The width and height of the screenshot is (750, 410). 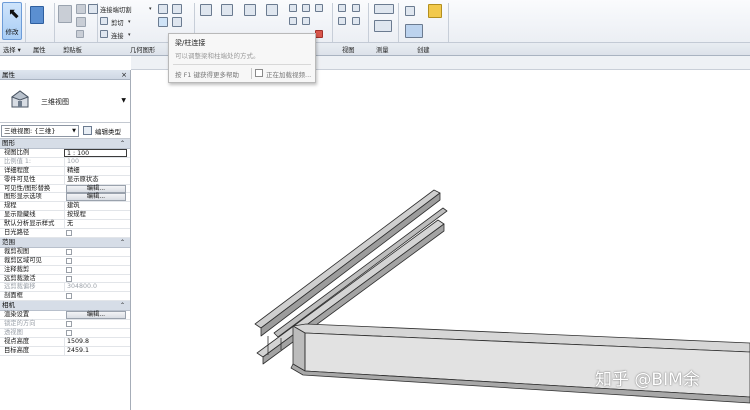 I want to click on beam-column-join-icon, so click(x=163, y=9).